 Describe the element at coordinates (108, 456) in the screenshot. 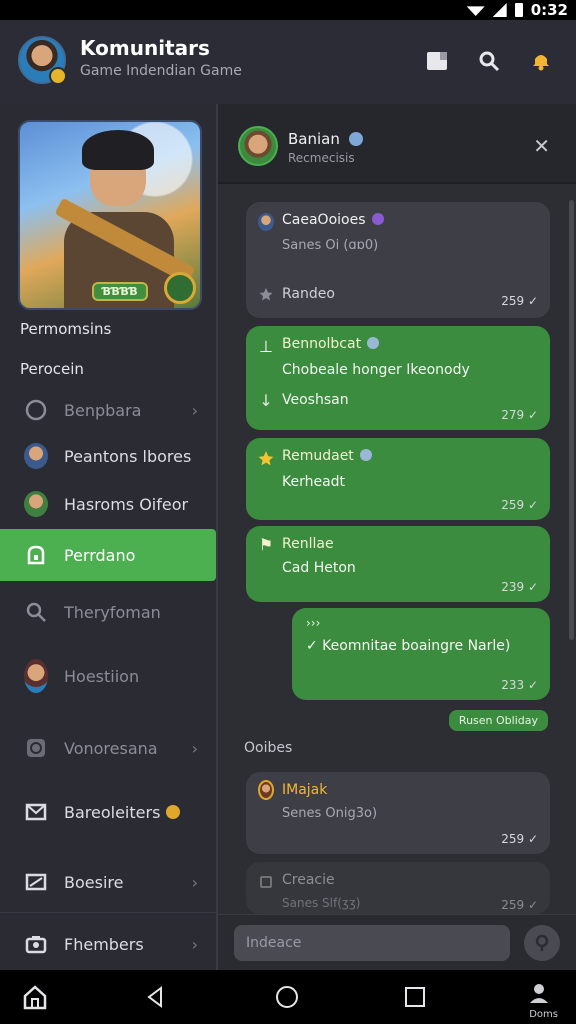

I see `sidebar-item-peantons: Peantons lbores` at that location.